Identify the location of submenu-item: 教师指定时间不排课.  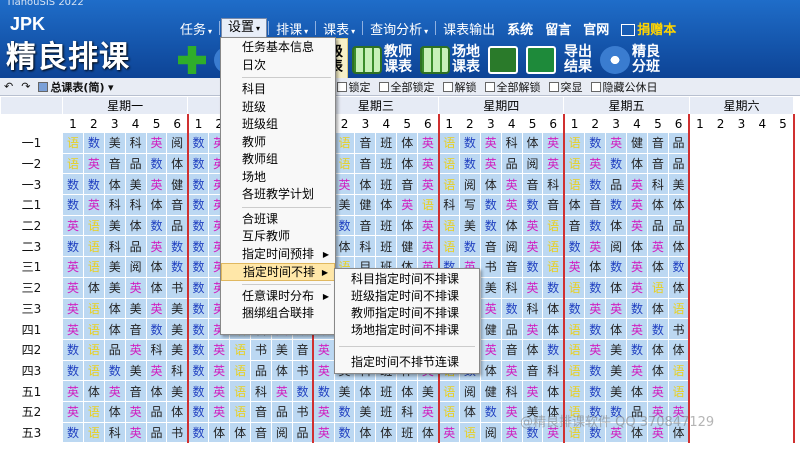
(407, 313).